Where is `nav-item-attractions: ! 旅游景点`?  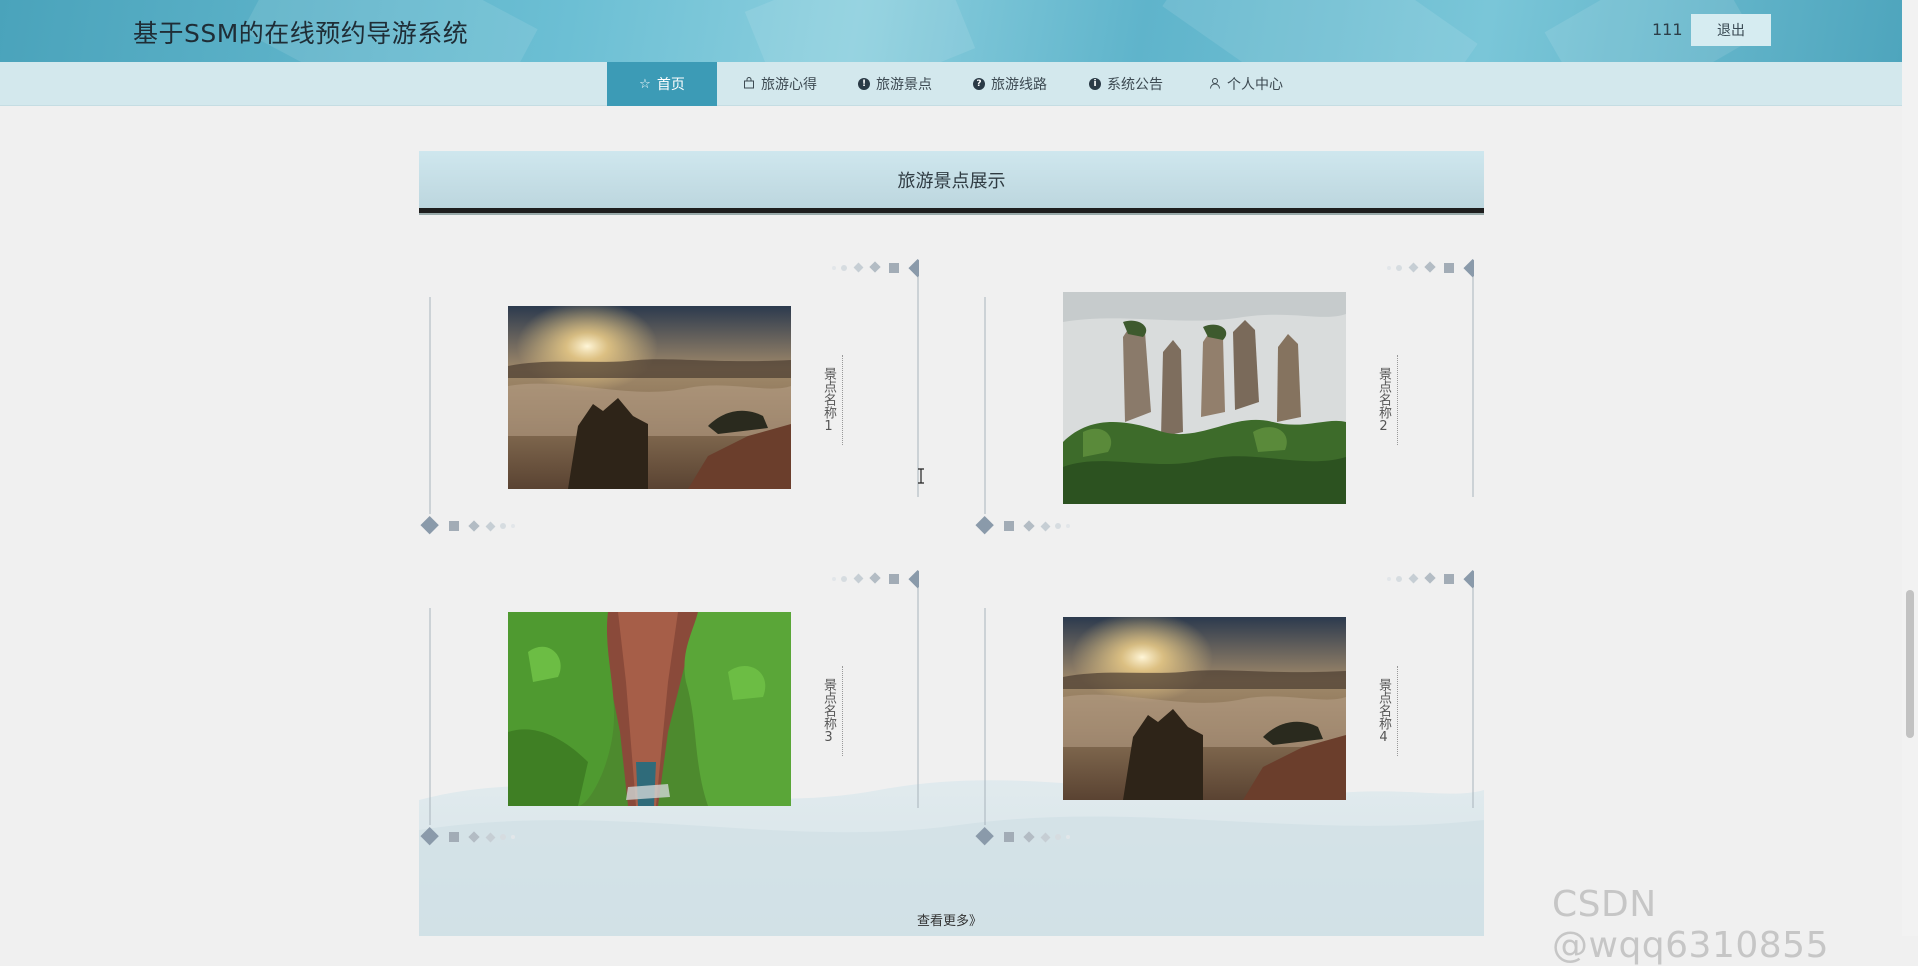
nav-item-attractions: ! 旅游景点 is located at coordinates (895, 84).